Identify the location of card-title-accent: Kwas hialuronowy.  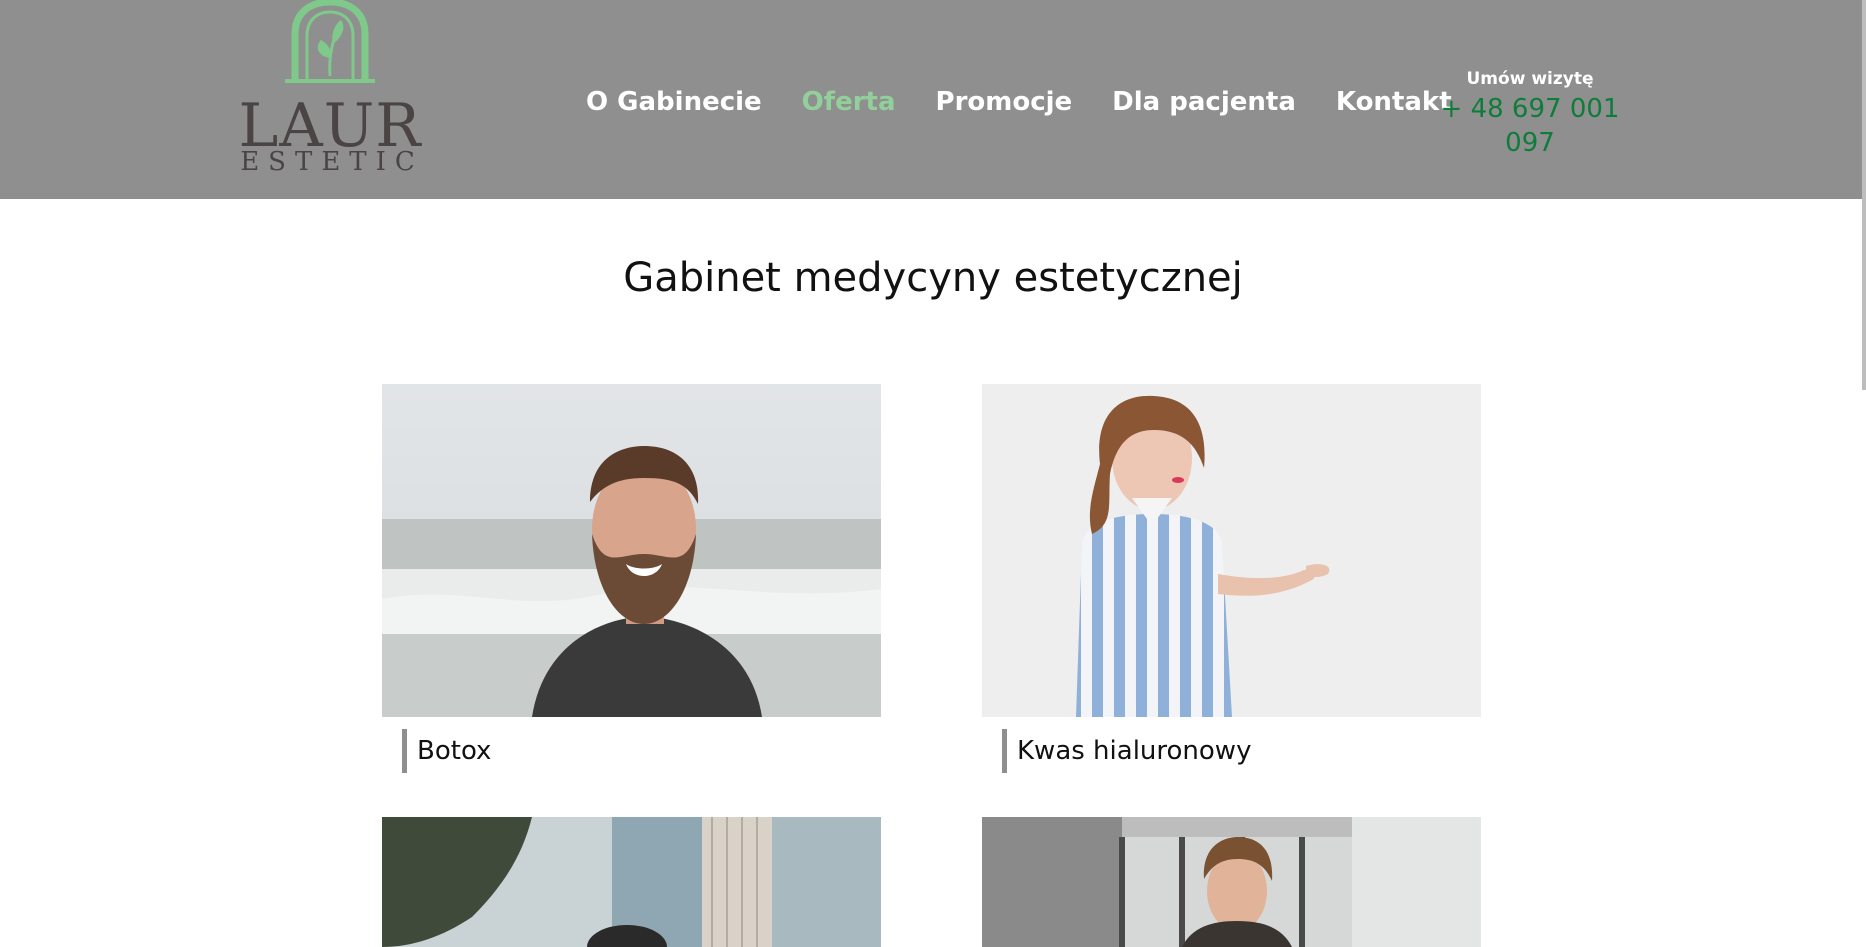
(1126, 751).